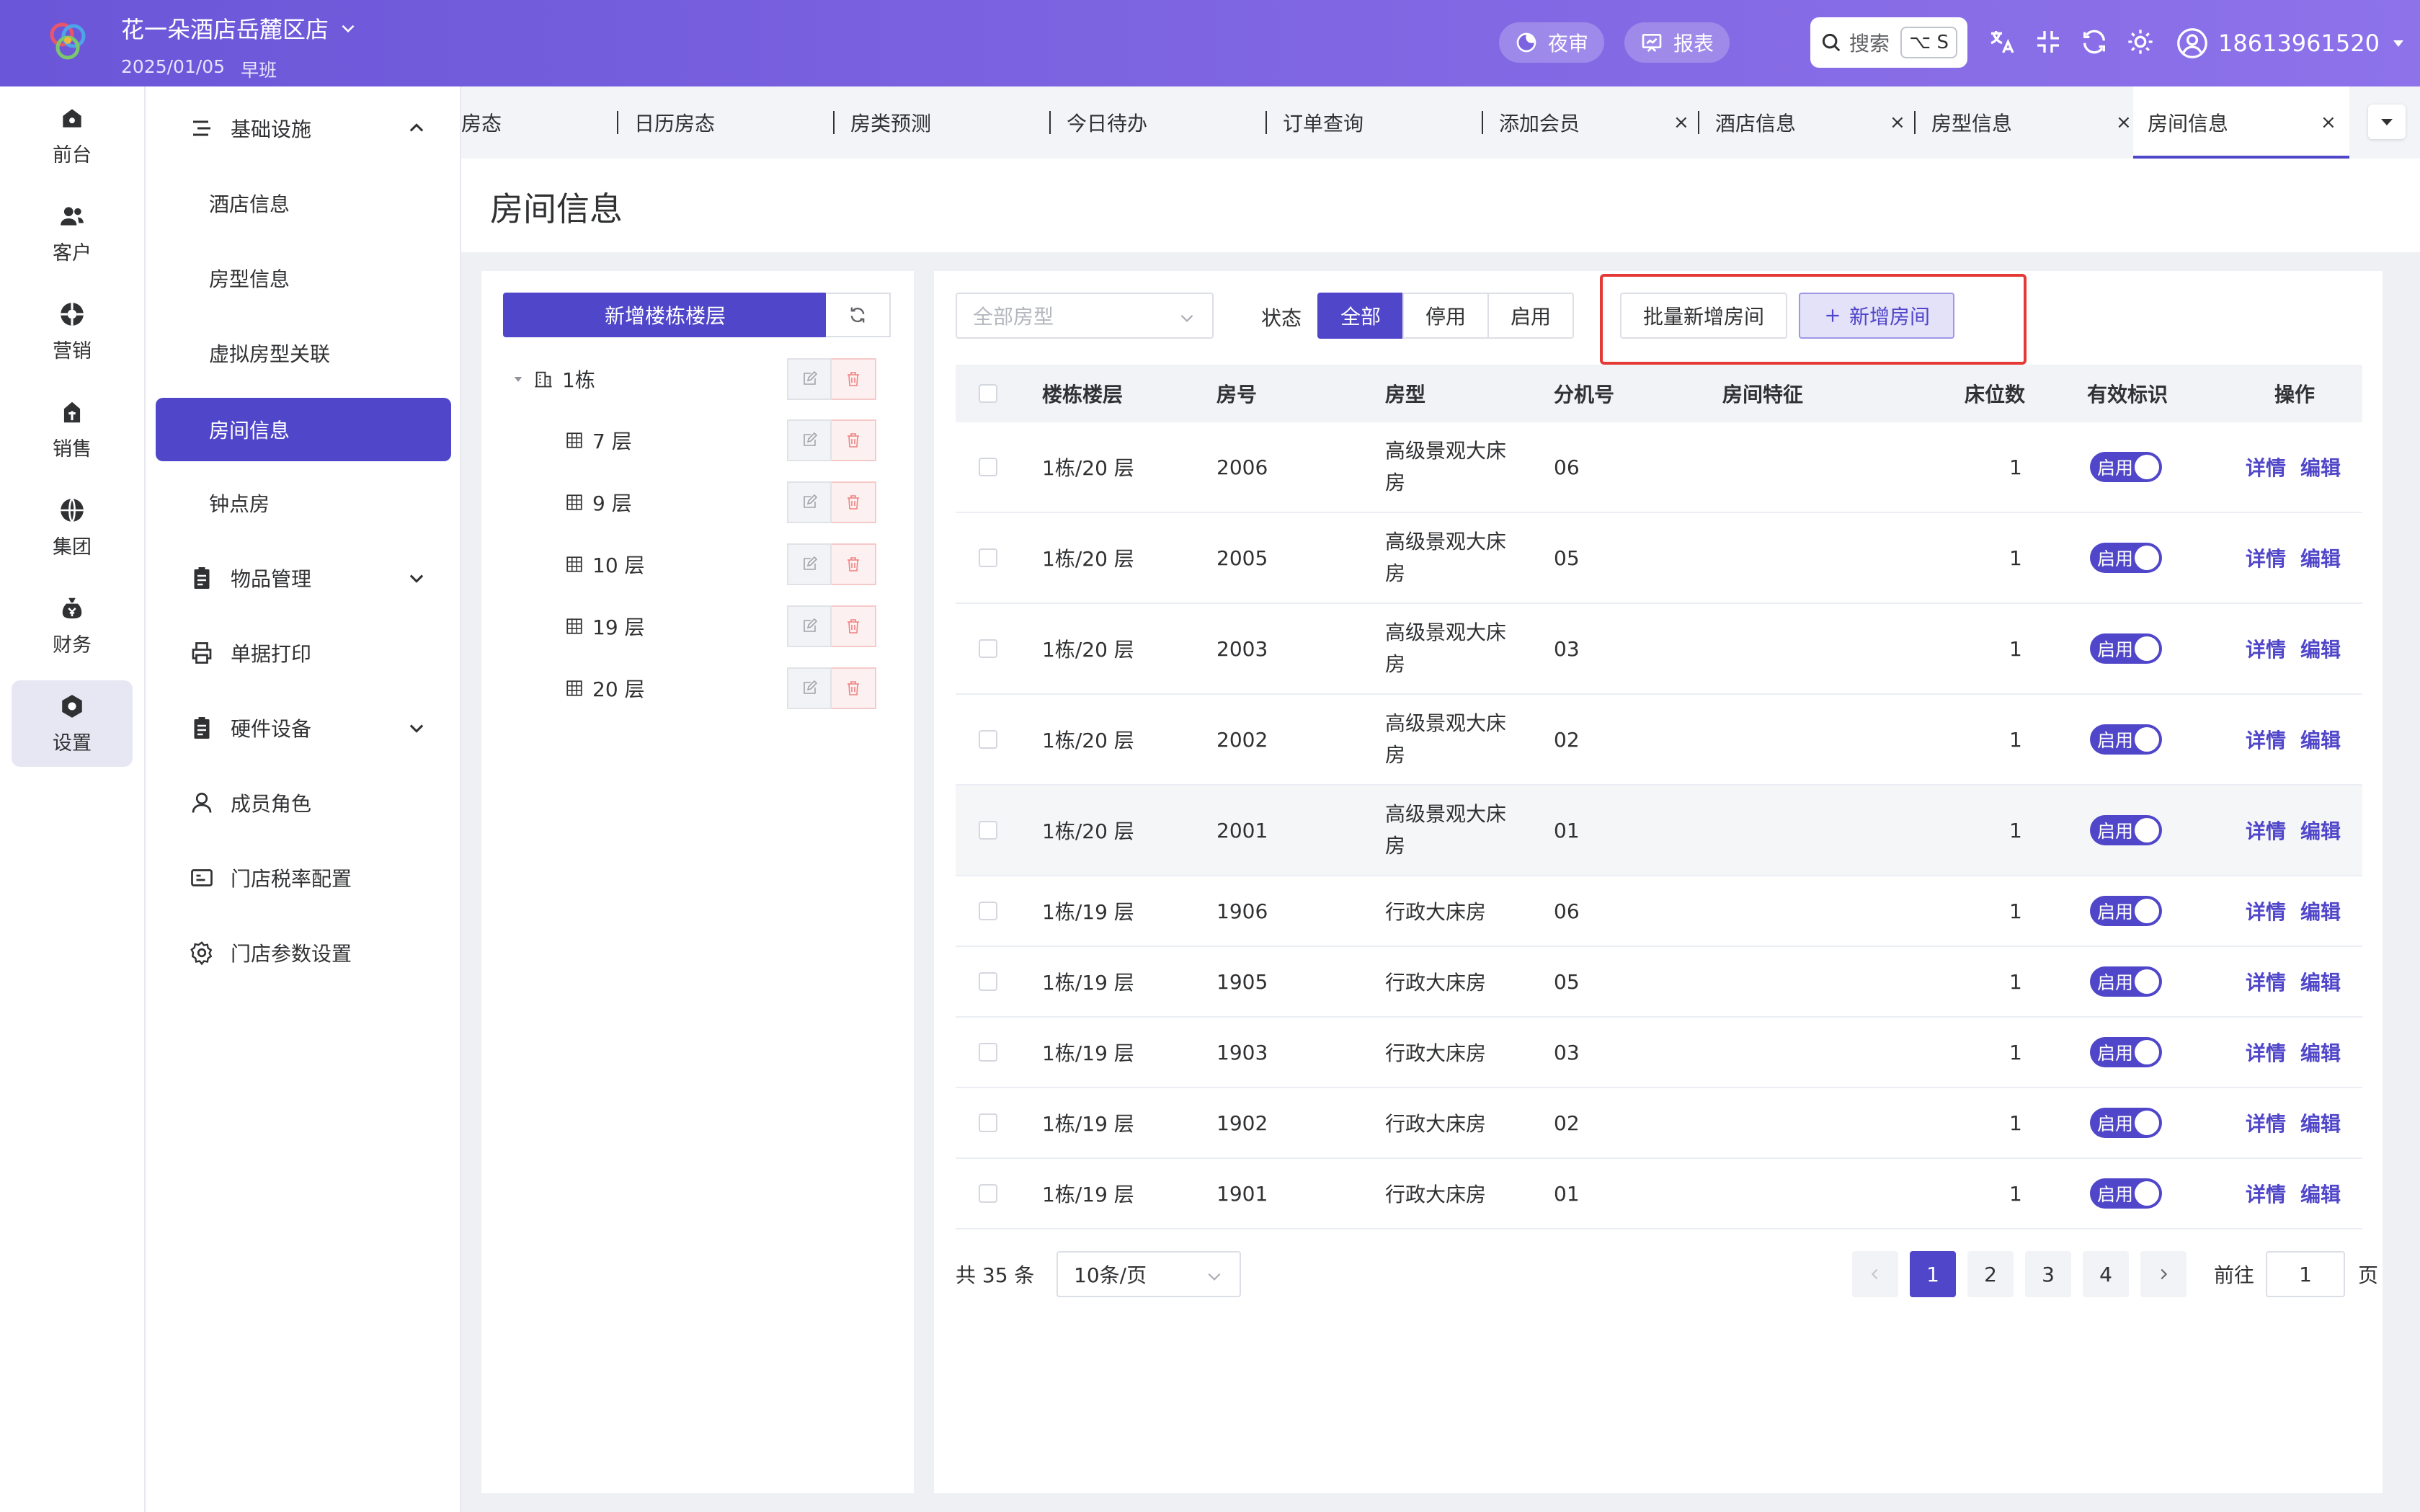 The width and height of the screenshot is (2420, 1512). What do you see at coordinates (303, 728) in the screenshot?
I see `submenu-group-hardware: 硬件设备` at bounding box center [303, 728].